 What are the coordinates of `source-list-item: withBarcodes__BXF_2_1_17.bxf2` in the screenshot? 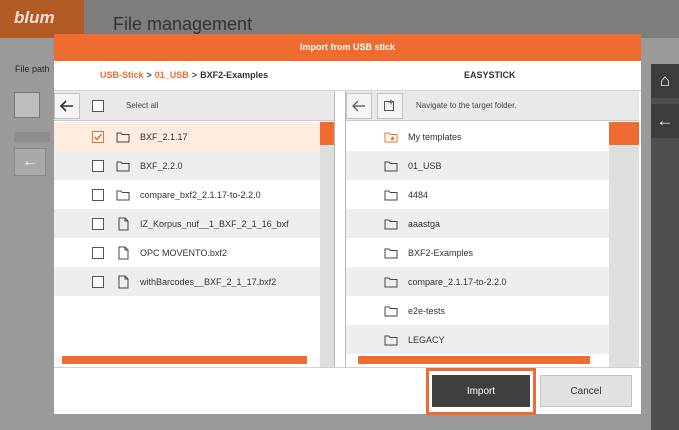 It's located at (187, 281).